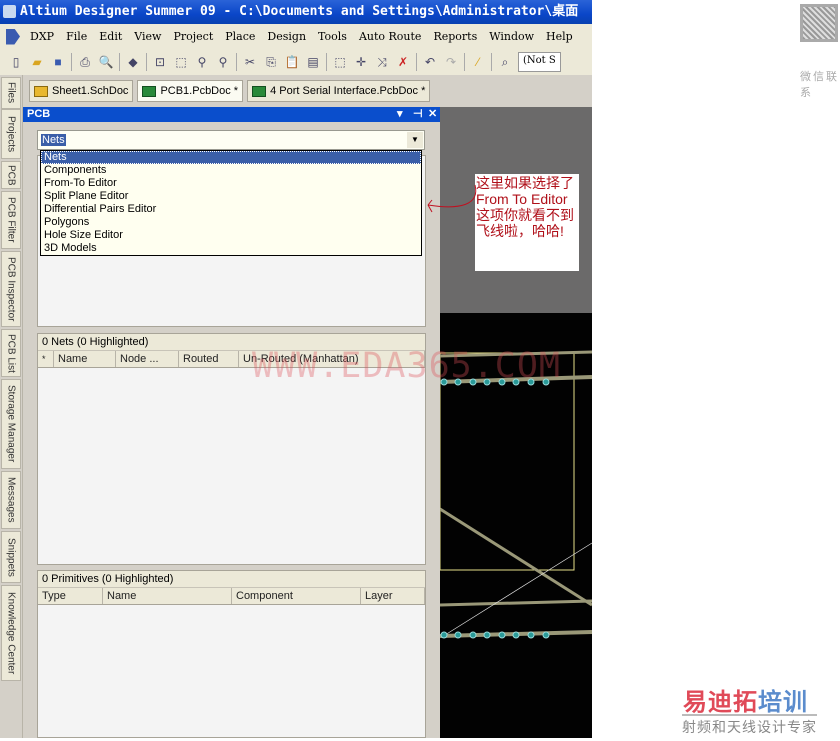 The width and height of the screenshot is (840, 741). What do you see at coordinates (783, 702) in the screenshot?
I see `logo-text-blue: 培训` at bounding box center [783, 702].